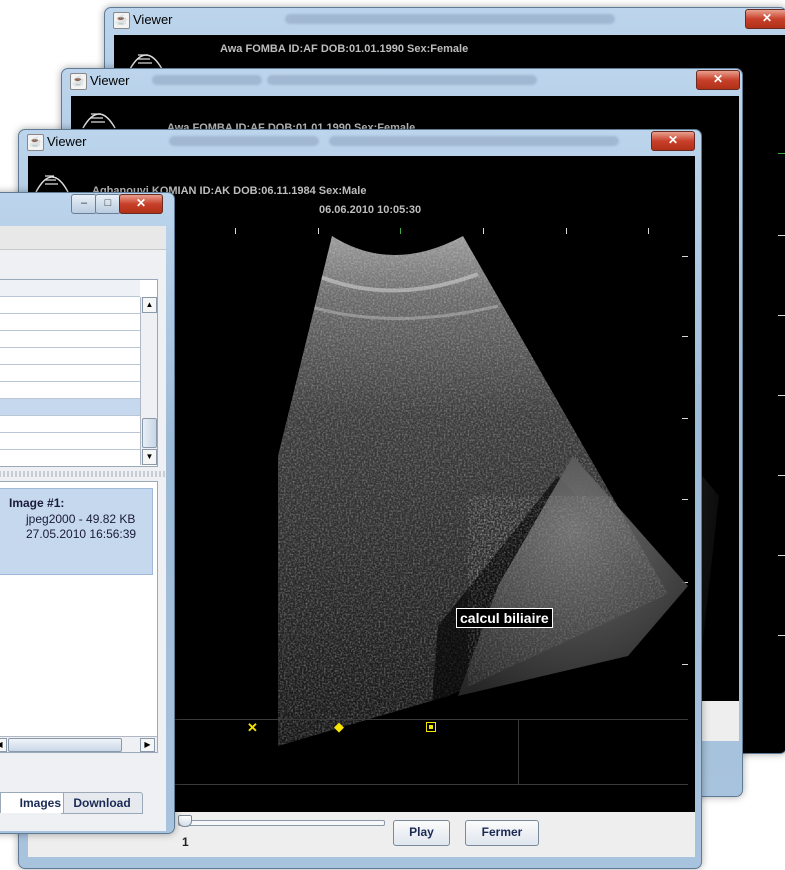 The width and height of the screenshot is (785, 870). Describe the element at coordinates (148, 381) in the screenshot. I see `vertical-scrollbar: ▲ ▼` at that location.